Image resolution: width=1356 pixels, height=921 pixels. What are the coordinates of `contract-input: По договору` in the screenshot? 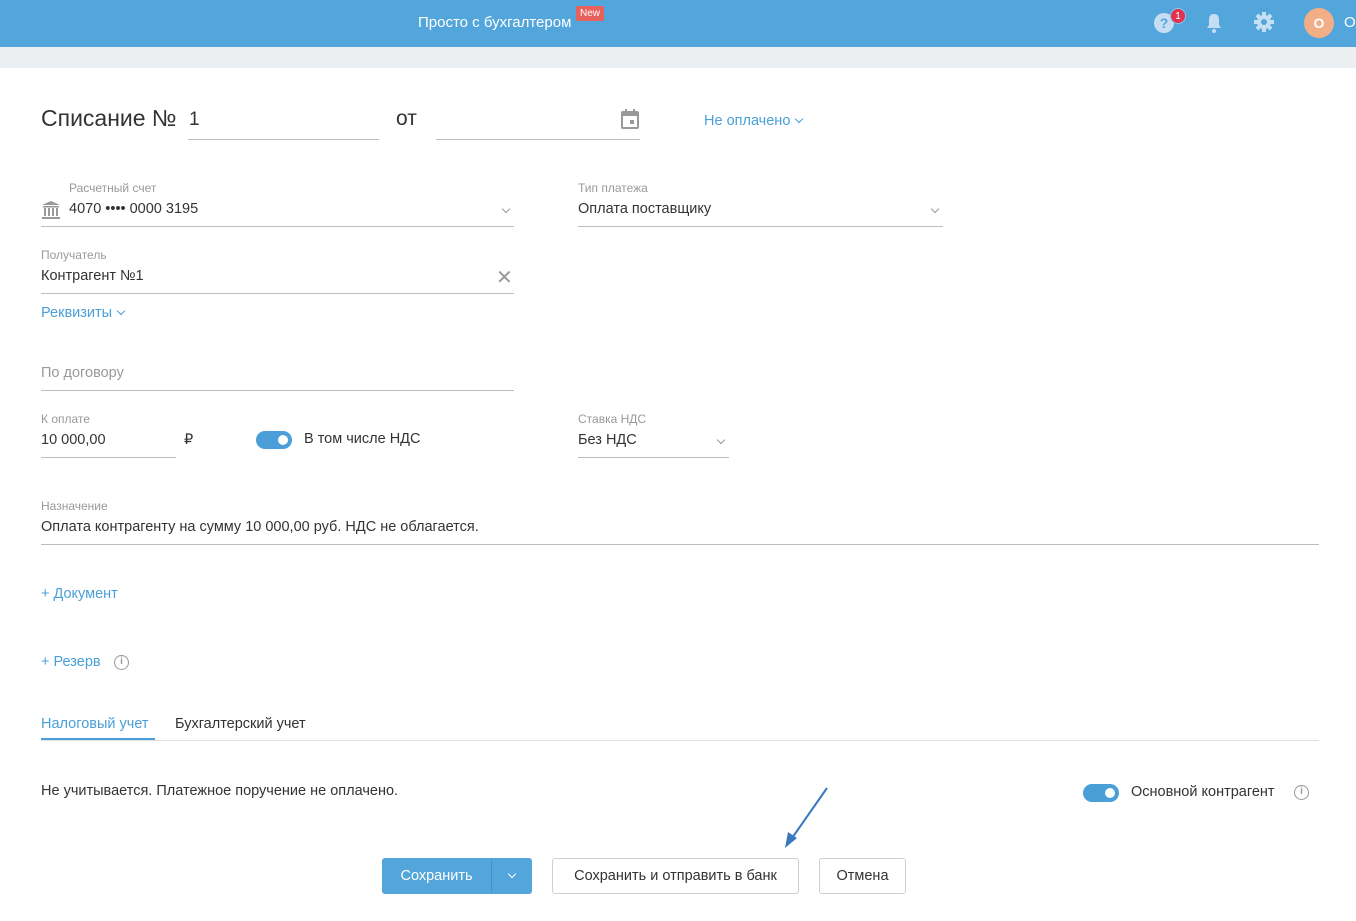 It's located at (82, 373).